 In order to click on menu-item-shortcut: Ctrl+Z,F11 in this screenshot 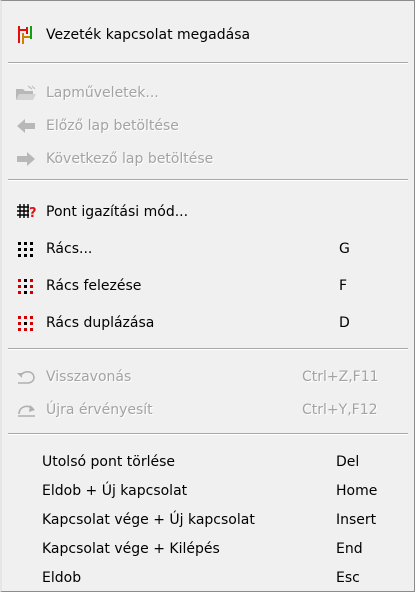, I will do `click(340, 377)`.